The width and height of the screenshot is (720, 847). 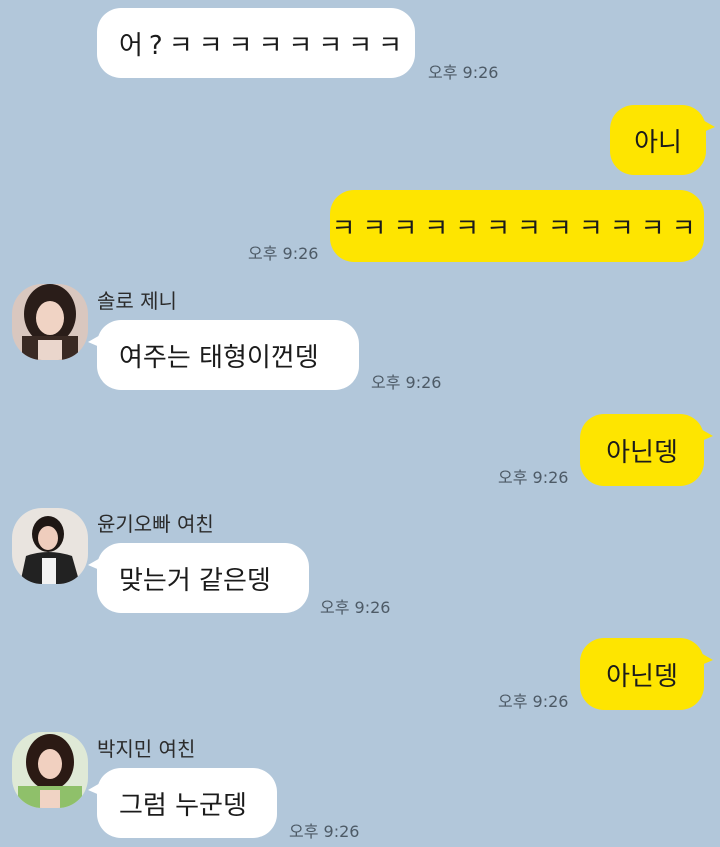 I want to click on sent-message-bubble: 아니, so click(x=662, y=140).